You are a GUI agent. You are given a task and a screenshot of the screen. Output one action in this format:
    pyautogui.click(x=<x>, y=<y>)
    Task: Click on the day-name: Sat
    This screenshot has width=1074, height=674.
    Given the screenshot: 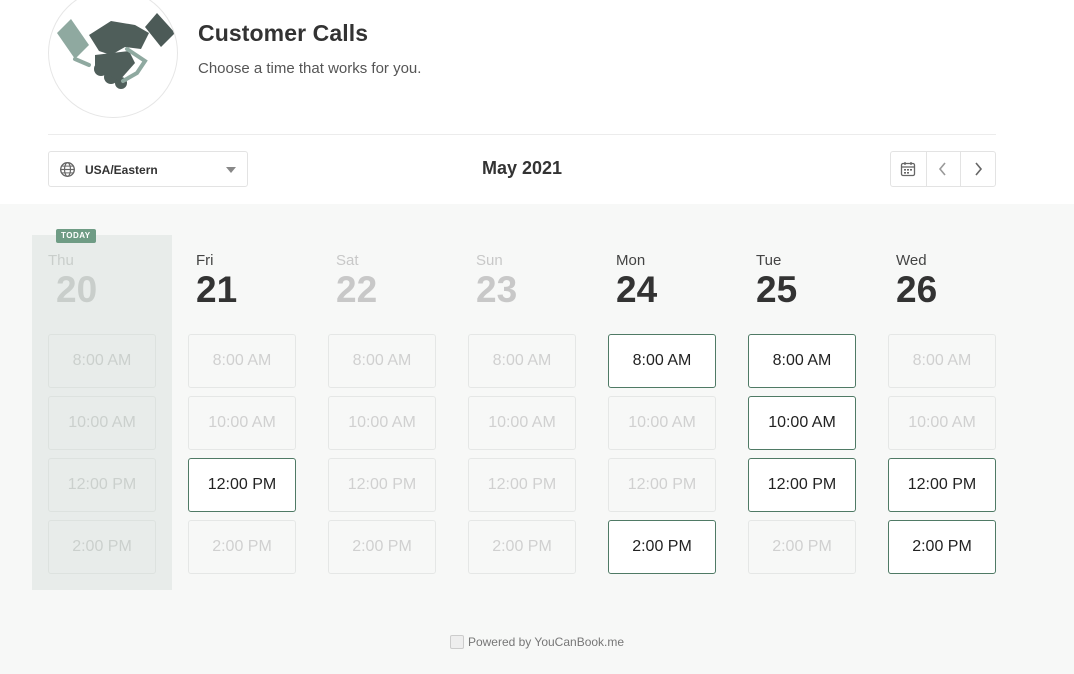 What is the action you would take?
    pyautogui.click(x=347, y=260)
    